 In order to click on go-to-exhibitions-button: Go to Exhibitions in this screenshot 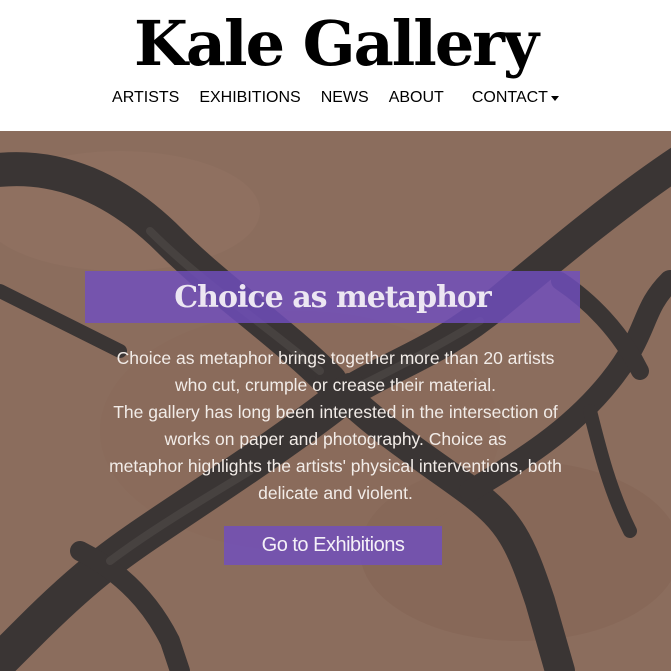, I will do `click(333, 545)`.